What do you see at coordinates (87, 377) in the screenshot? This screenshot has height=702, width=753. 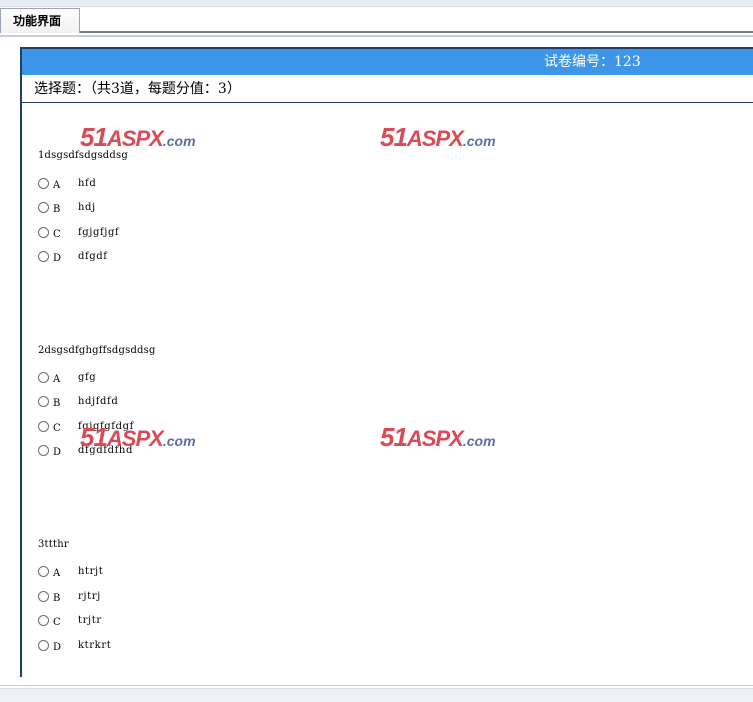 I see `option-text: gfg` at bounding box center [87, 377].